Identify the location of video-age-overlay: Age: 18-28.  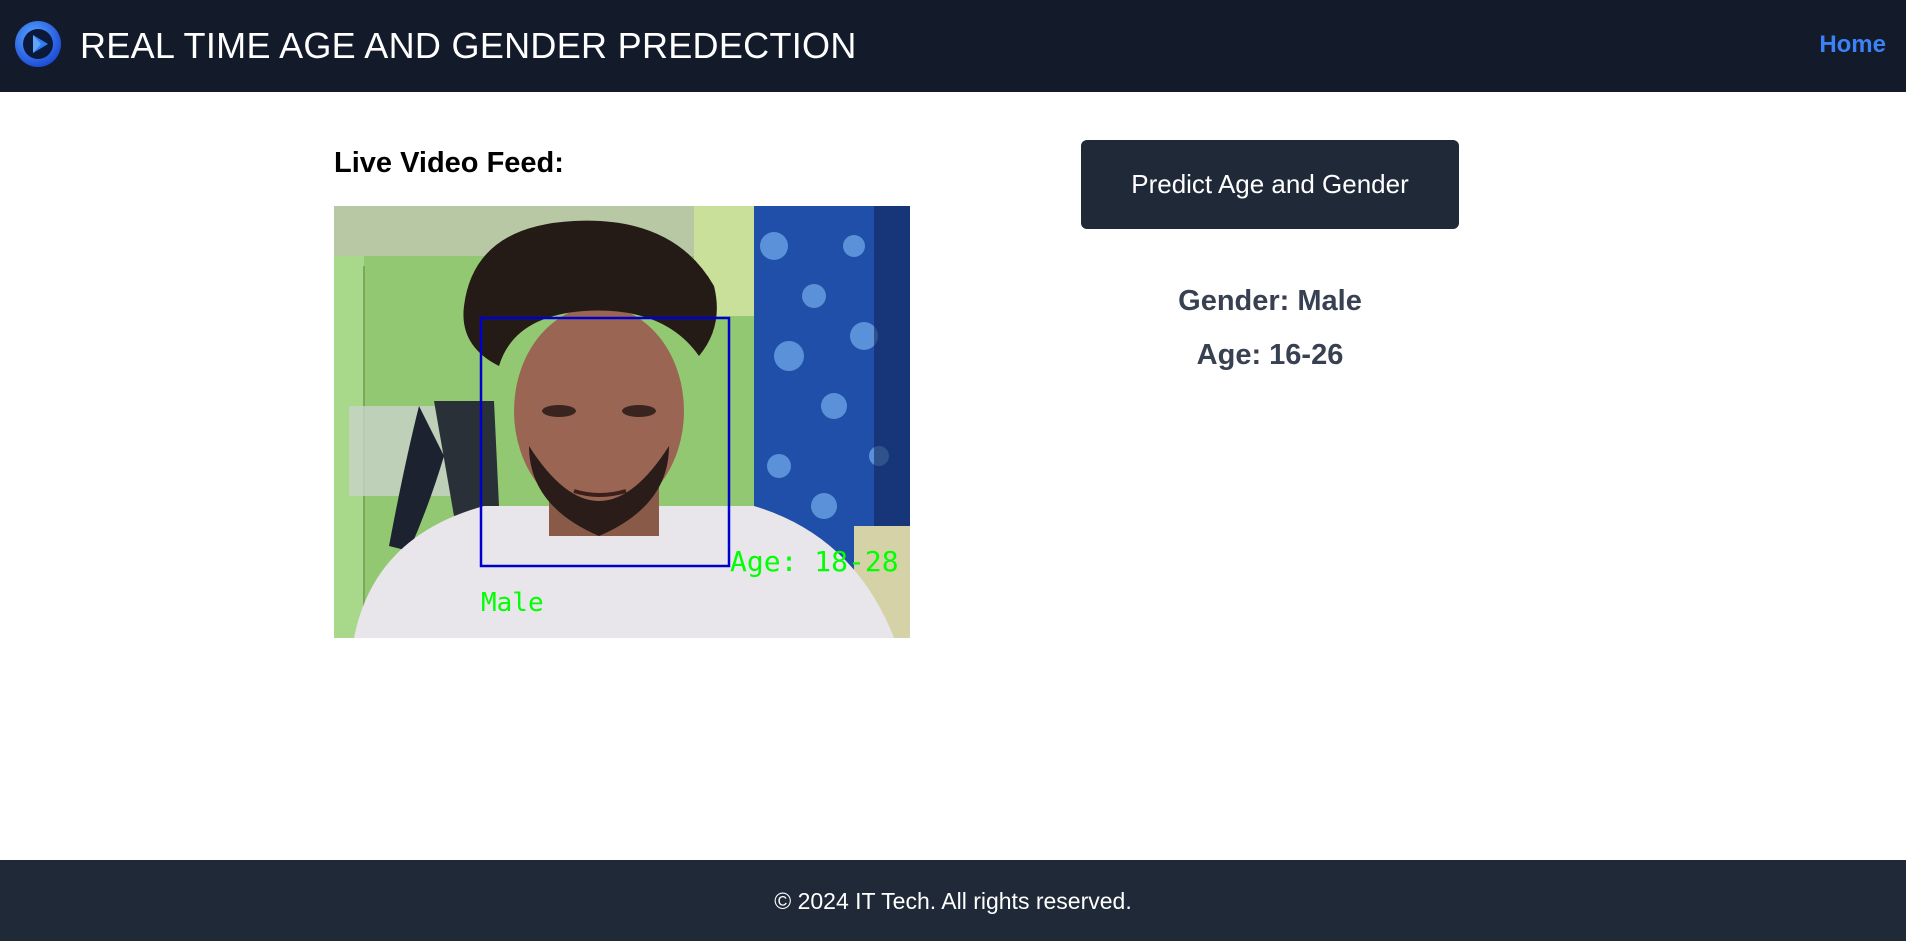
(814, 561).